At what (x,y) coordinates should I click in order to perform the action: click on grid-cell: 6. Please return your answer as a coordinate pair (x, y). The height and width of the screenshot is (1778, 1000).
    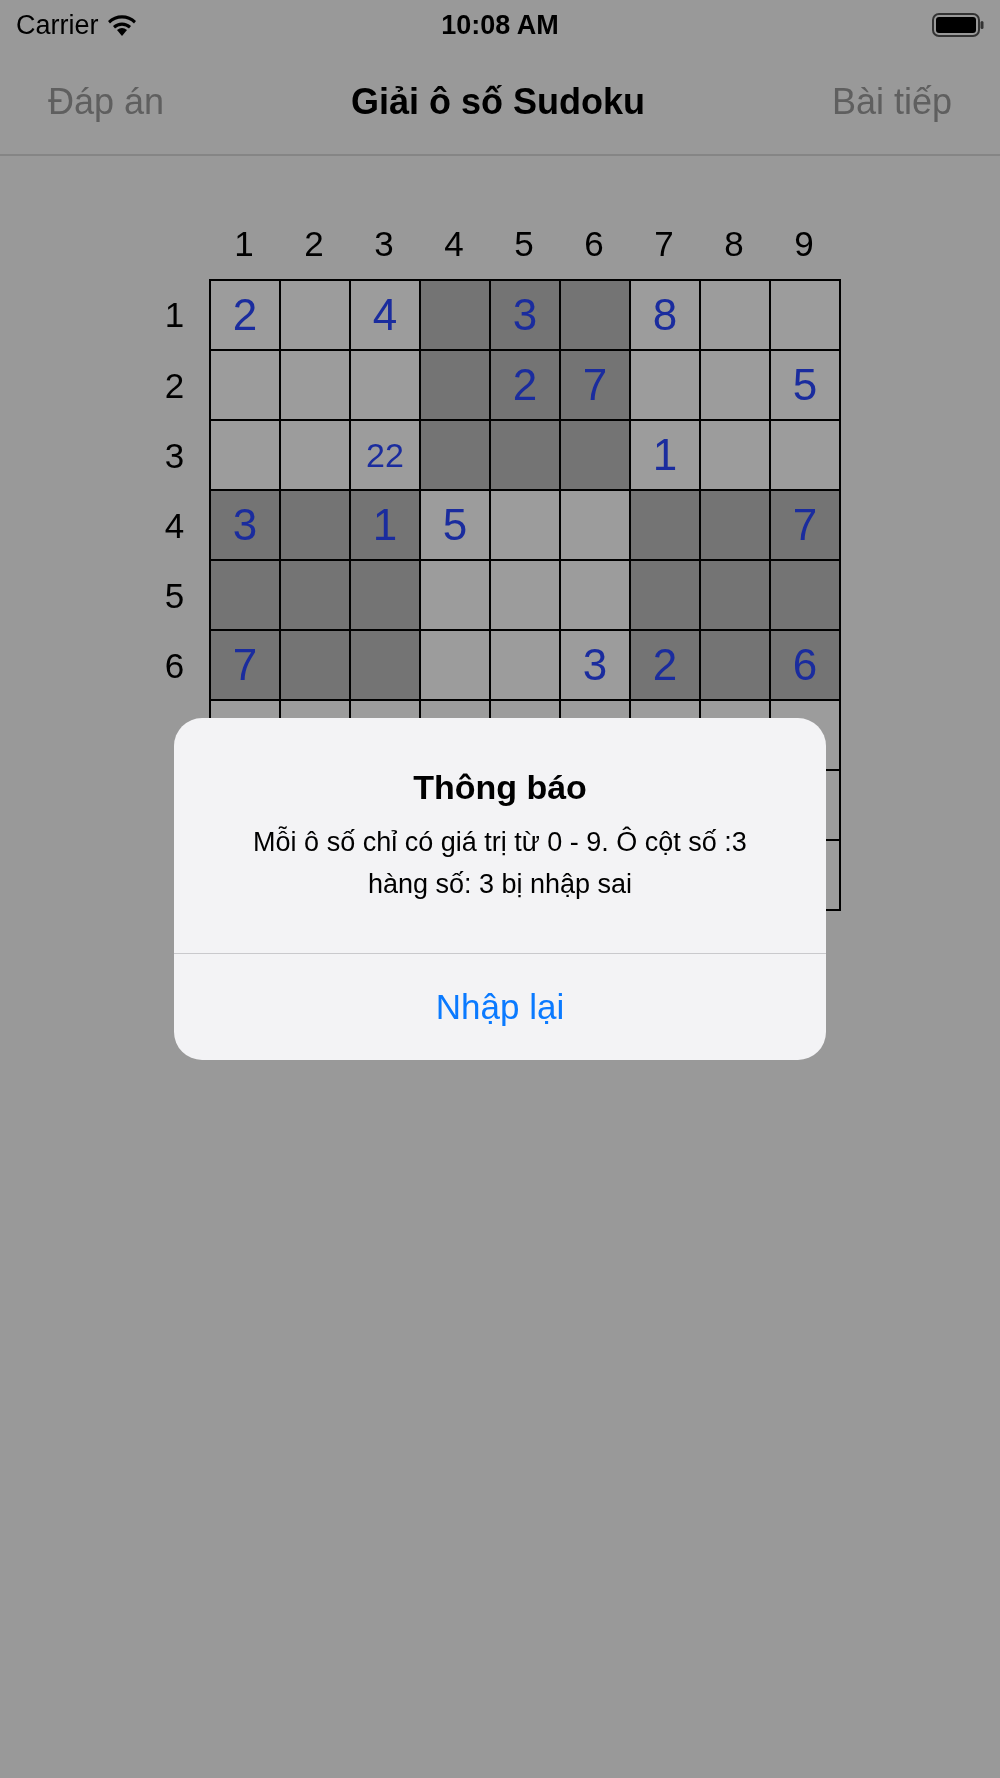
    Looking at the image, I should click on (806, 666).